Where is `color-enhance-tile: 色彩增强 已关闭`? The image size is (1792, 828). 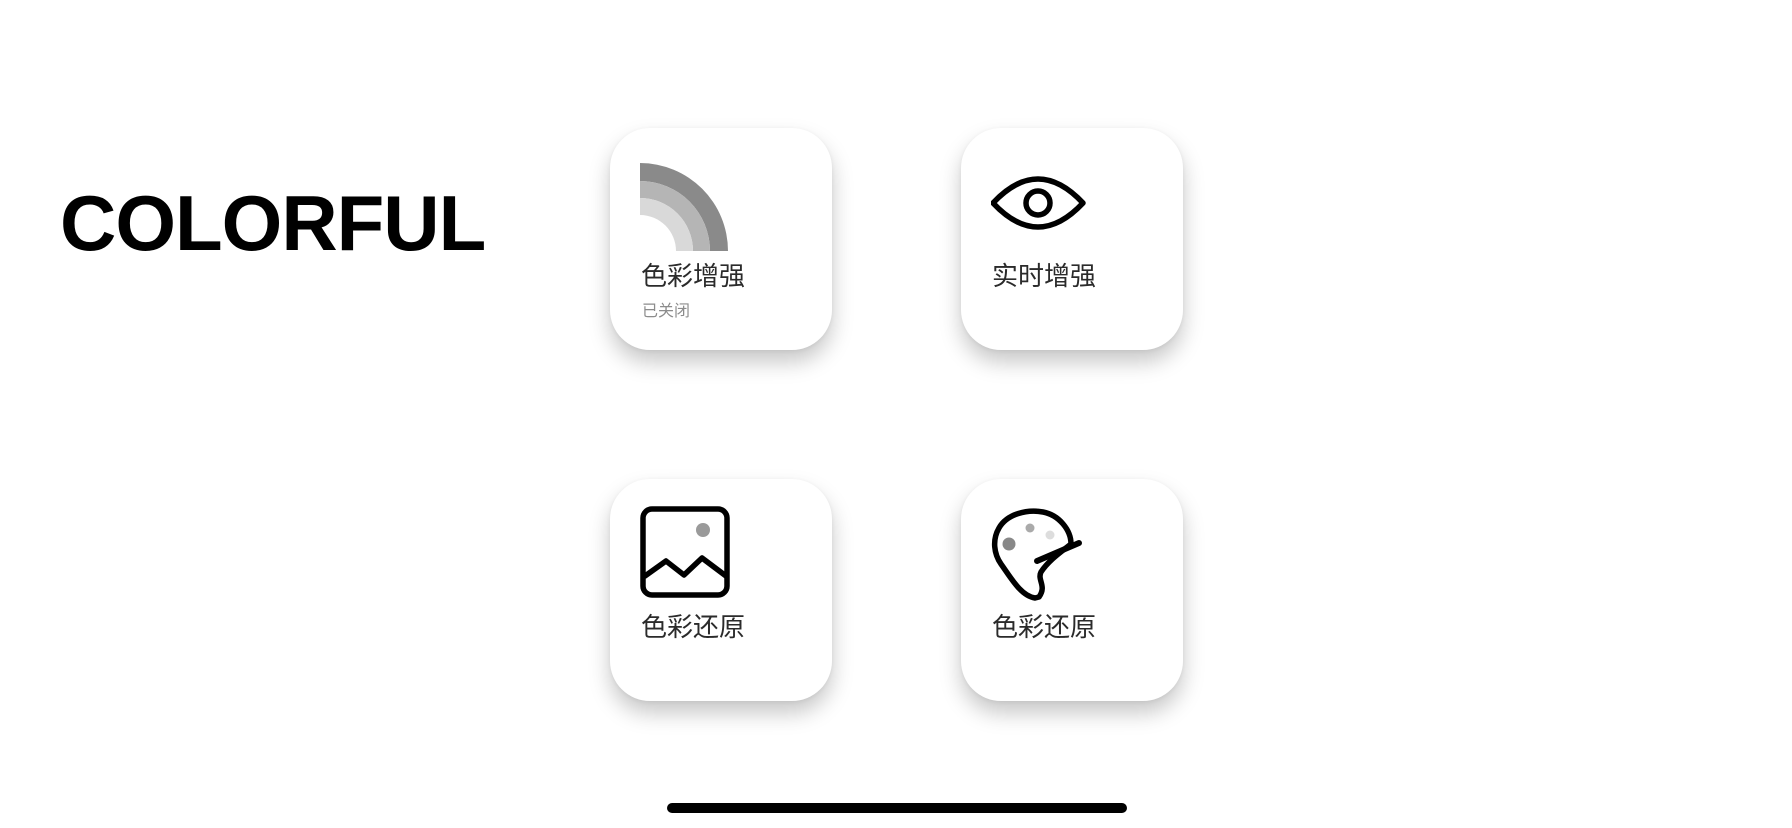
color-enhance-tile: 色彩增强 已关闭 is located at coordinates (721, 239).